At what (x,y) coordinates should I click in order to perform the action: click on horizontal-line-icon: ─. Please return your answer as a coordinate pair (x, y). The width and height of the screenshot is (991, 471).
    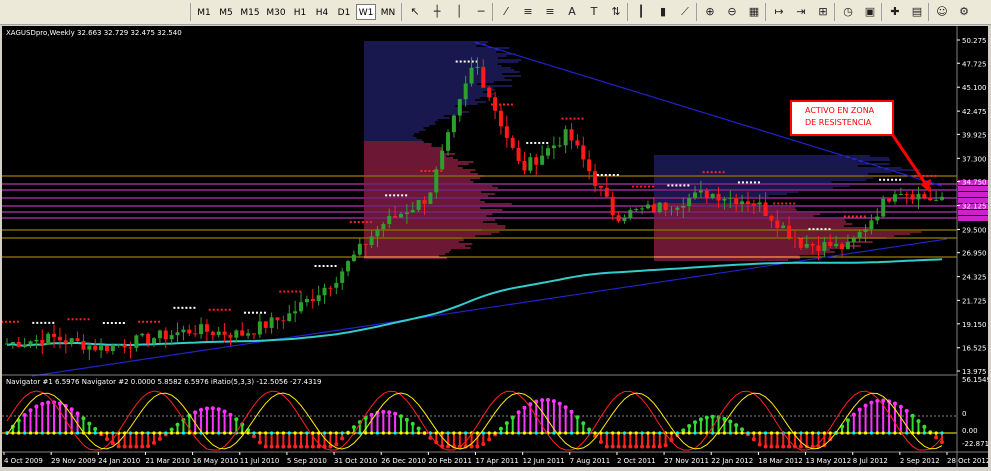
    Looking at the image, I should click on (481, 12).